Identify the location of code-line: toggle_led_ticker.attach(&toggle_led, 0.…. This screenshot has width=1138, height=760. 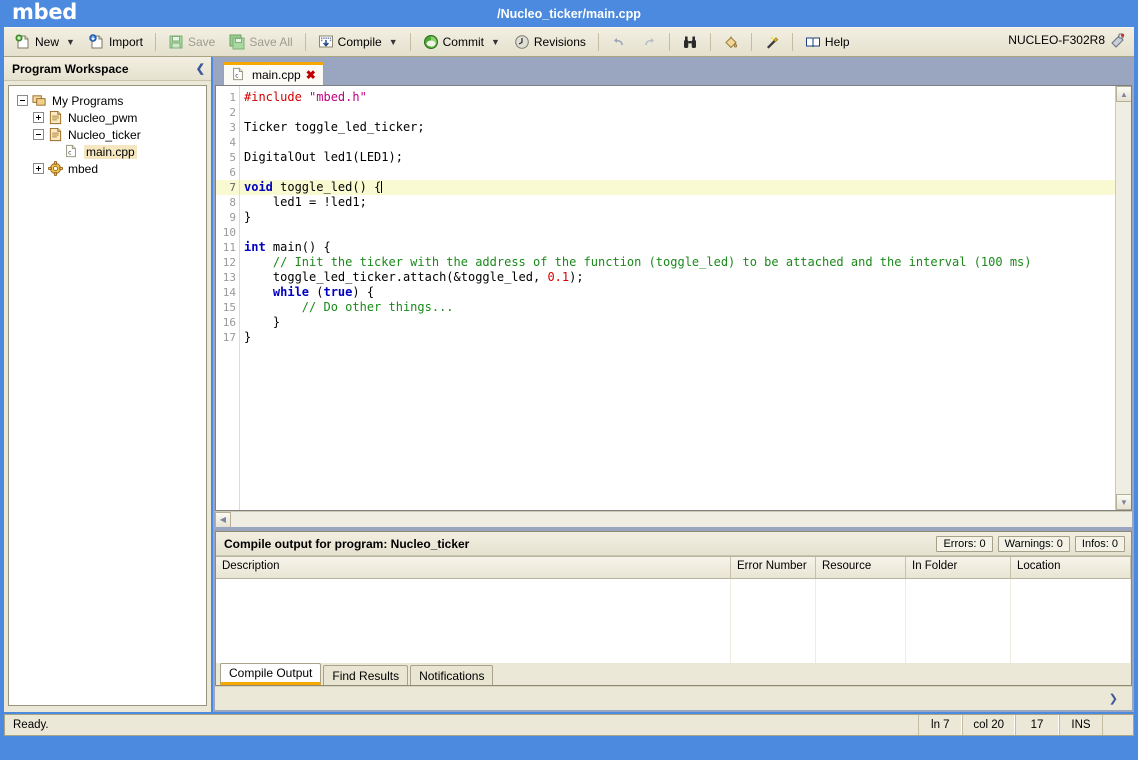
(677, 277).